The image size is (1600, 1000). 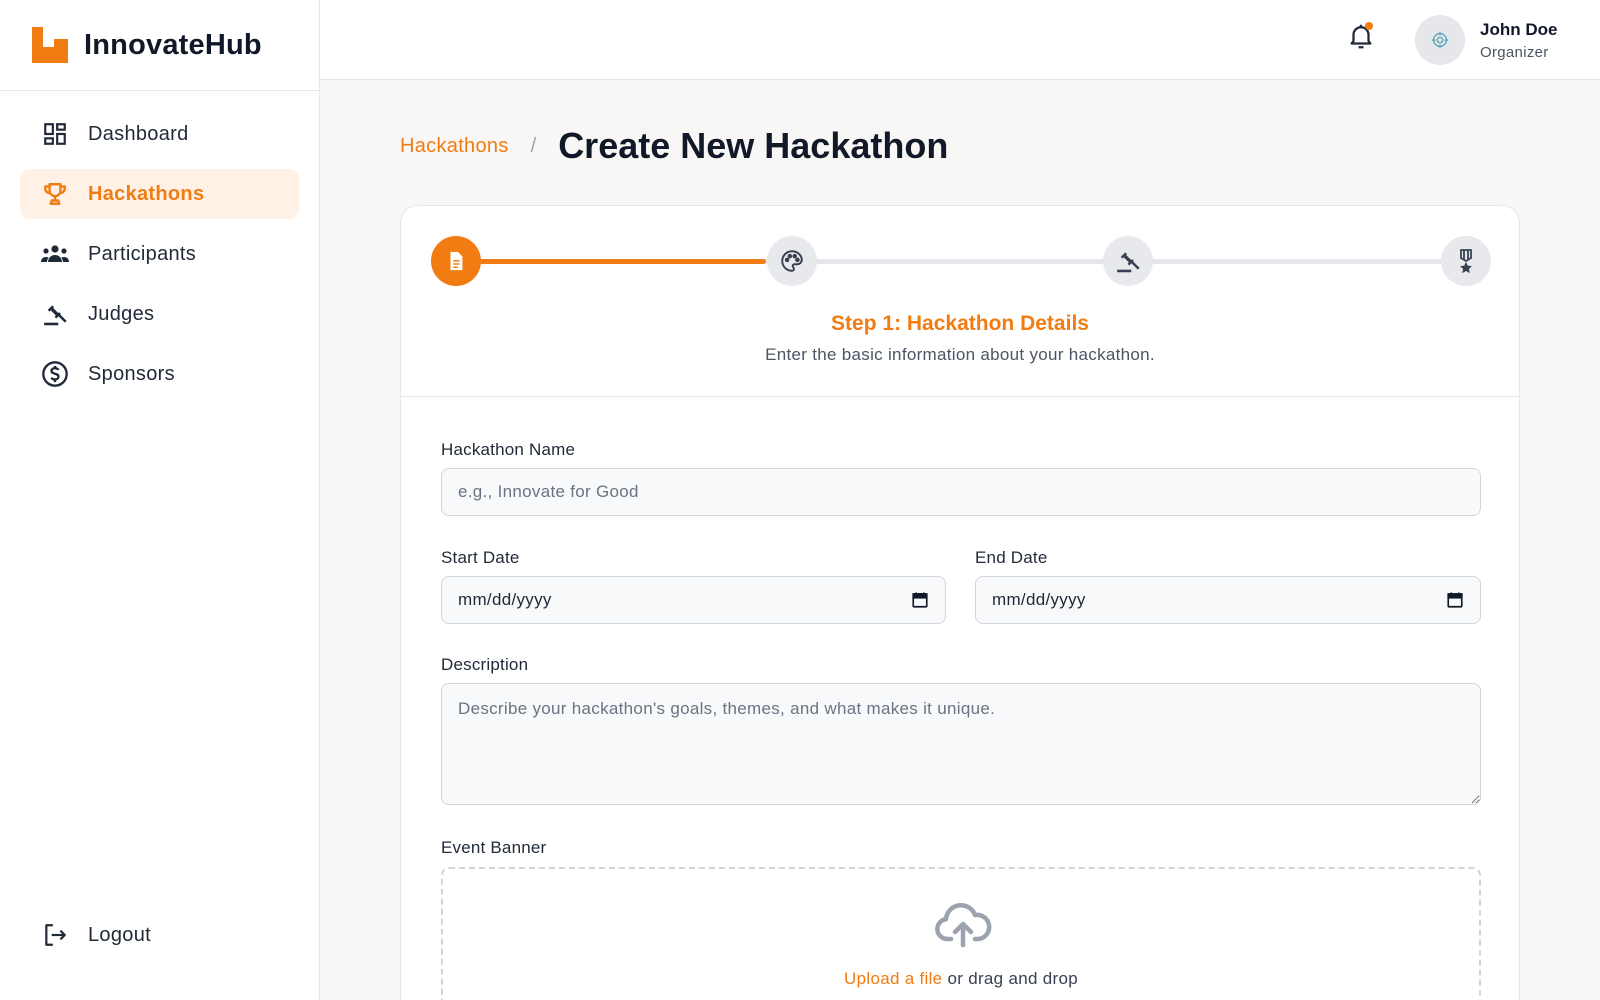 I want to click on upload-instructions: Upload a file or drag and drop, so click(x=961, y=979).